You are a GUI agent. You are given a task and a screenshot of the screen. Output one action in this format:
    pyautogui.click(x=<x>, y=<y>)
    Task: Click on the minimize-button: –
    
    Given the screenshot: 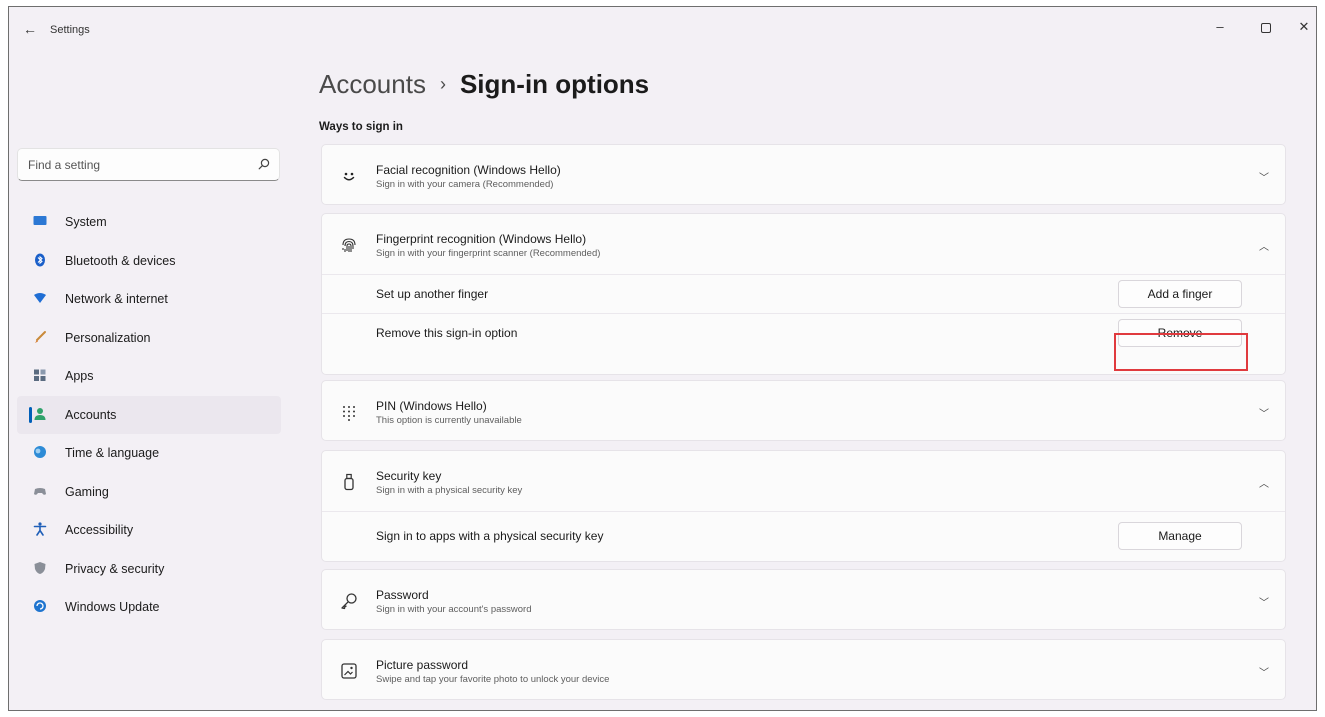 What is the action you would take?
    pyautogui.click(x=1220, y=27)
    